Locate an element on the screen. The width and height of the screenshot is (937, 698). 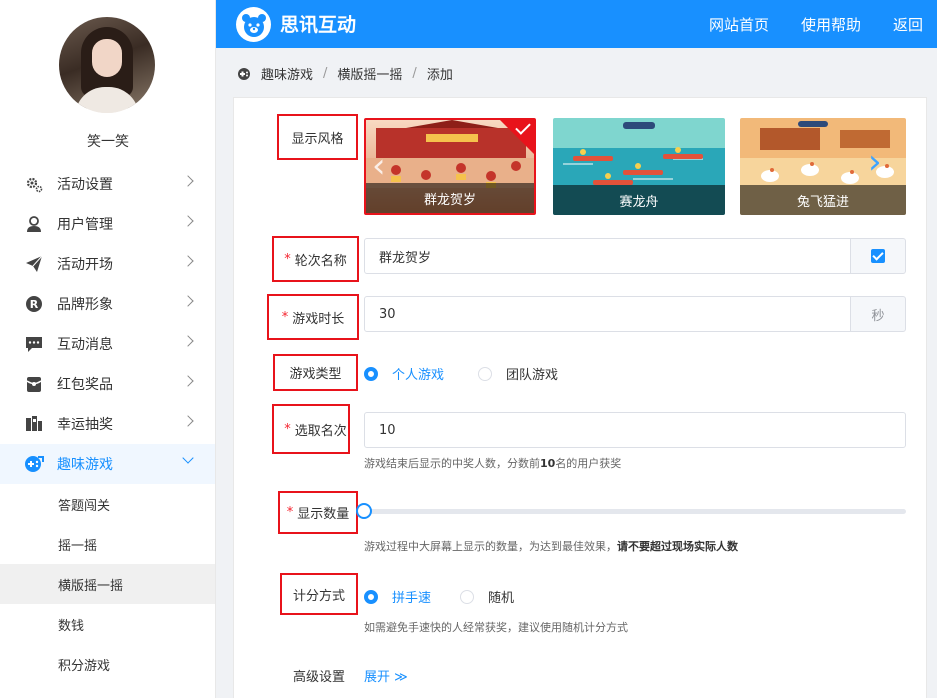
top-nav: 网站首页 使用帮助 返回 is located at coordinates (807, 24).